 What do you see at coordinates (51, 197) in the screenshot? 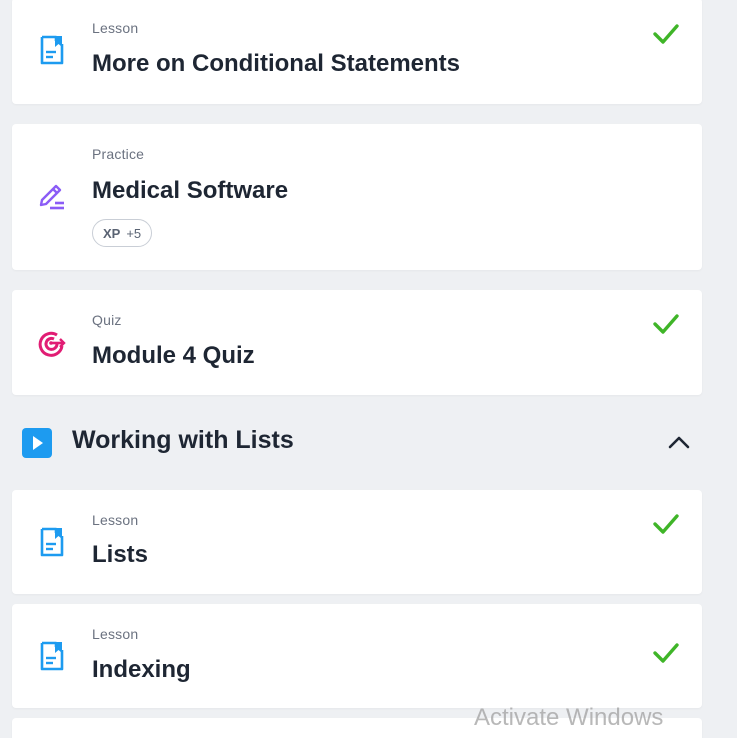
I see `pencil-icon` at bounding box center [51, 197].